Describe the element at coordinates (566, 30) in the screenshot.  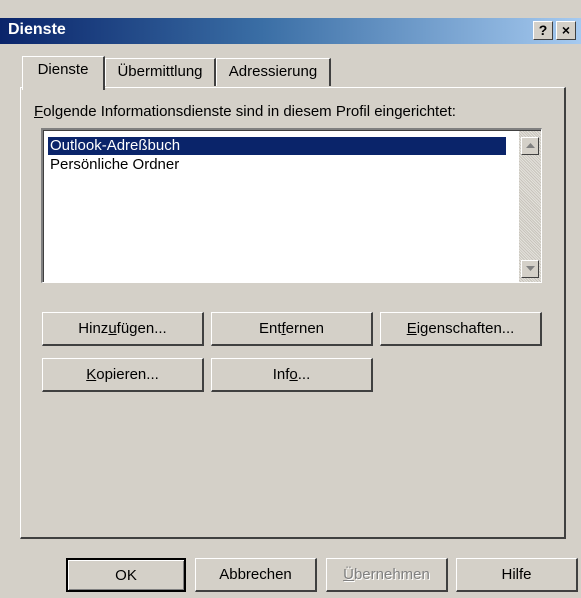
I see `close-button: ×` at that location.